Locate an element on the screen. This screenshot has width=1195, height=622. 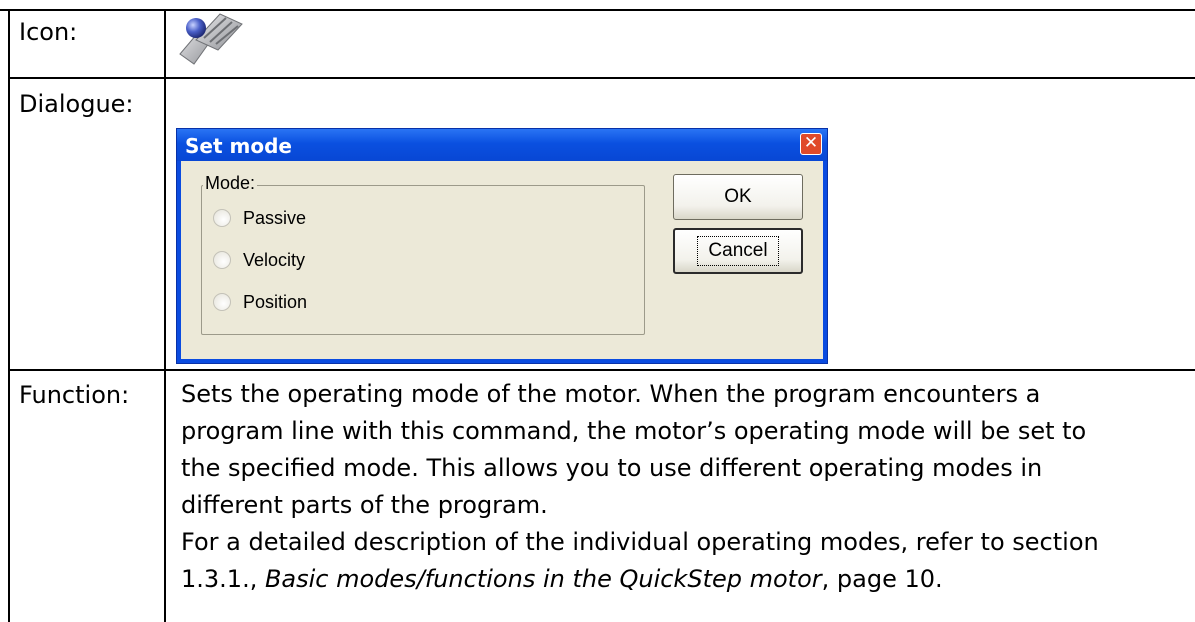
close-icon: ✕ is located at coordinates (811, 143).